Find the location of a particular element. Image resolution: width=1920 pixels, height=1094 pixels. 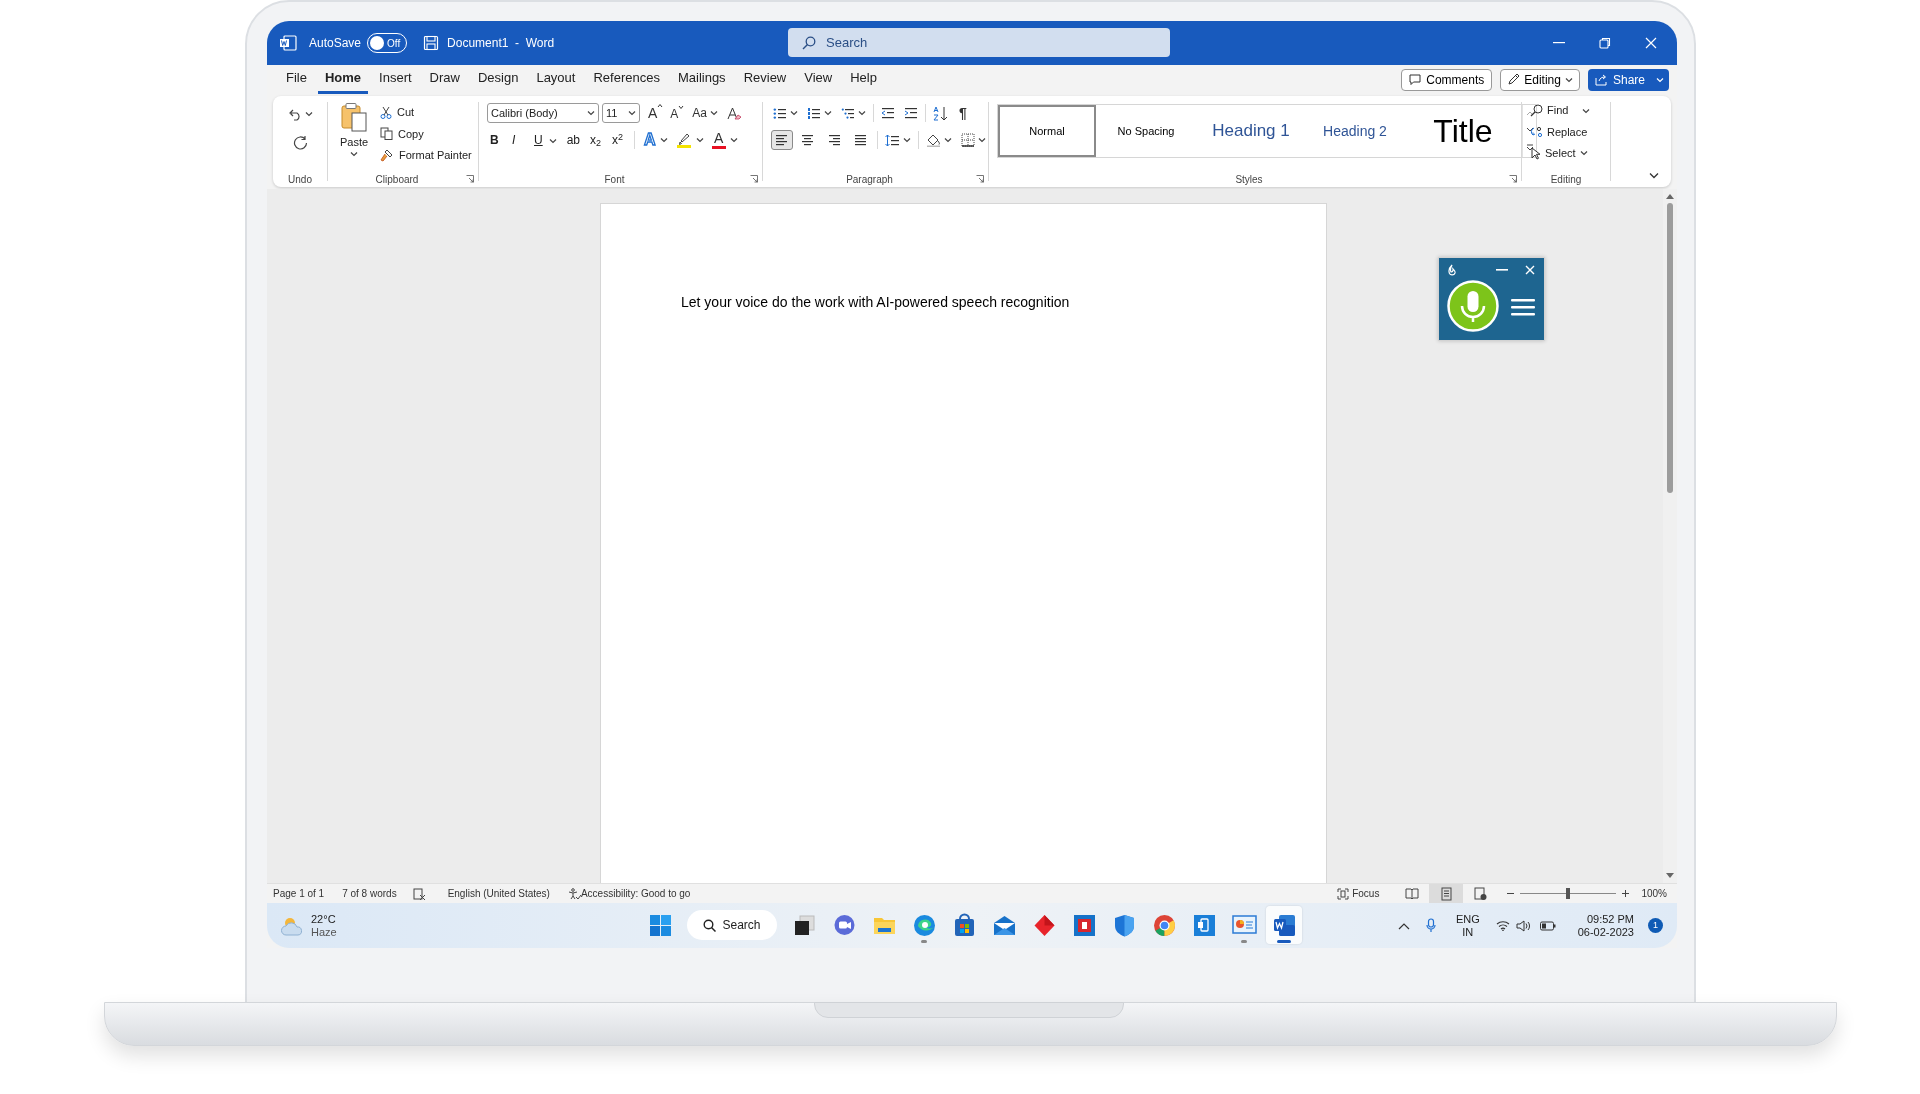

weather-temperature: 22°C is located at coordinates (324, 919).